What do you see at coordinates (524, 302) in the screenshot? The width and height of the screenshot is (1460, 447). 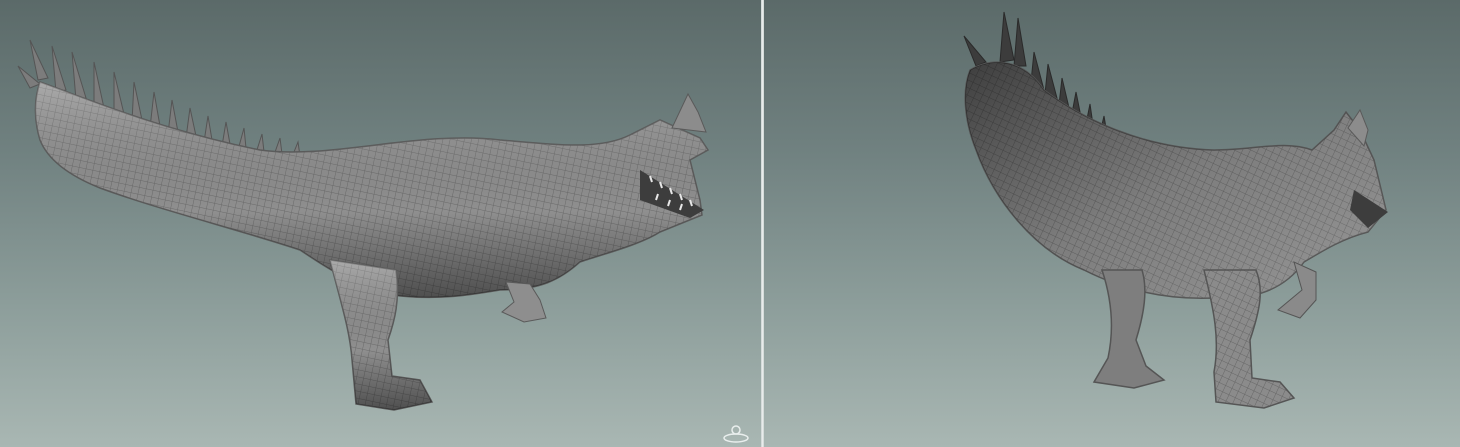 I see `arm` at bounding box center [524, 302].